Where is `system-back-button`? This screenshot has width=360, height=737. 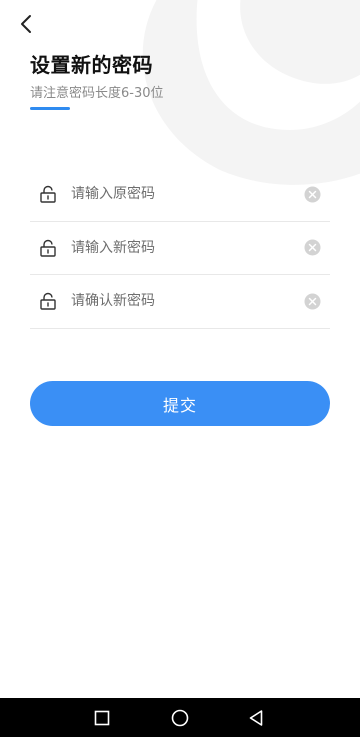 system-back-button is located at coordinates (256, 717).